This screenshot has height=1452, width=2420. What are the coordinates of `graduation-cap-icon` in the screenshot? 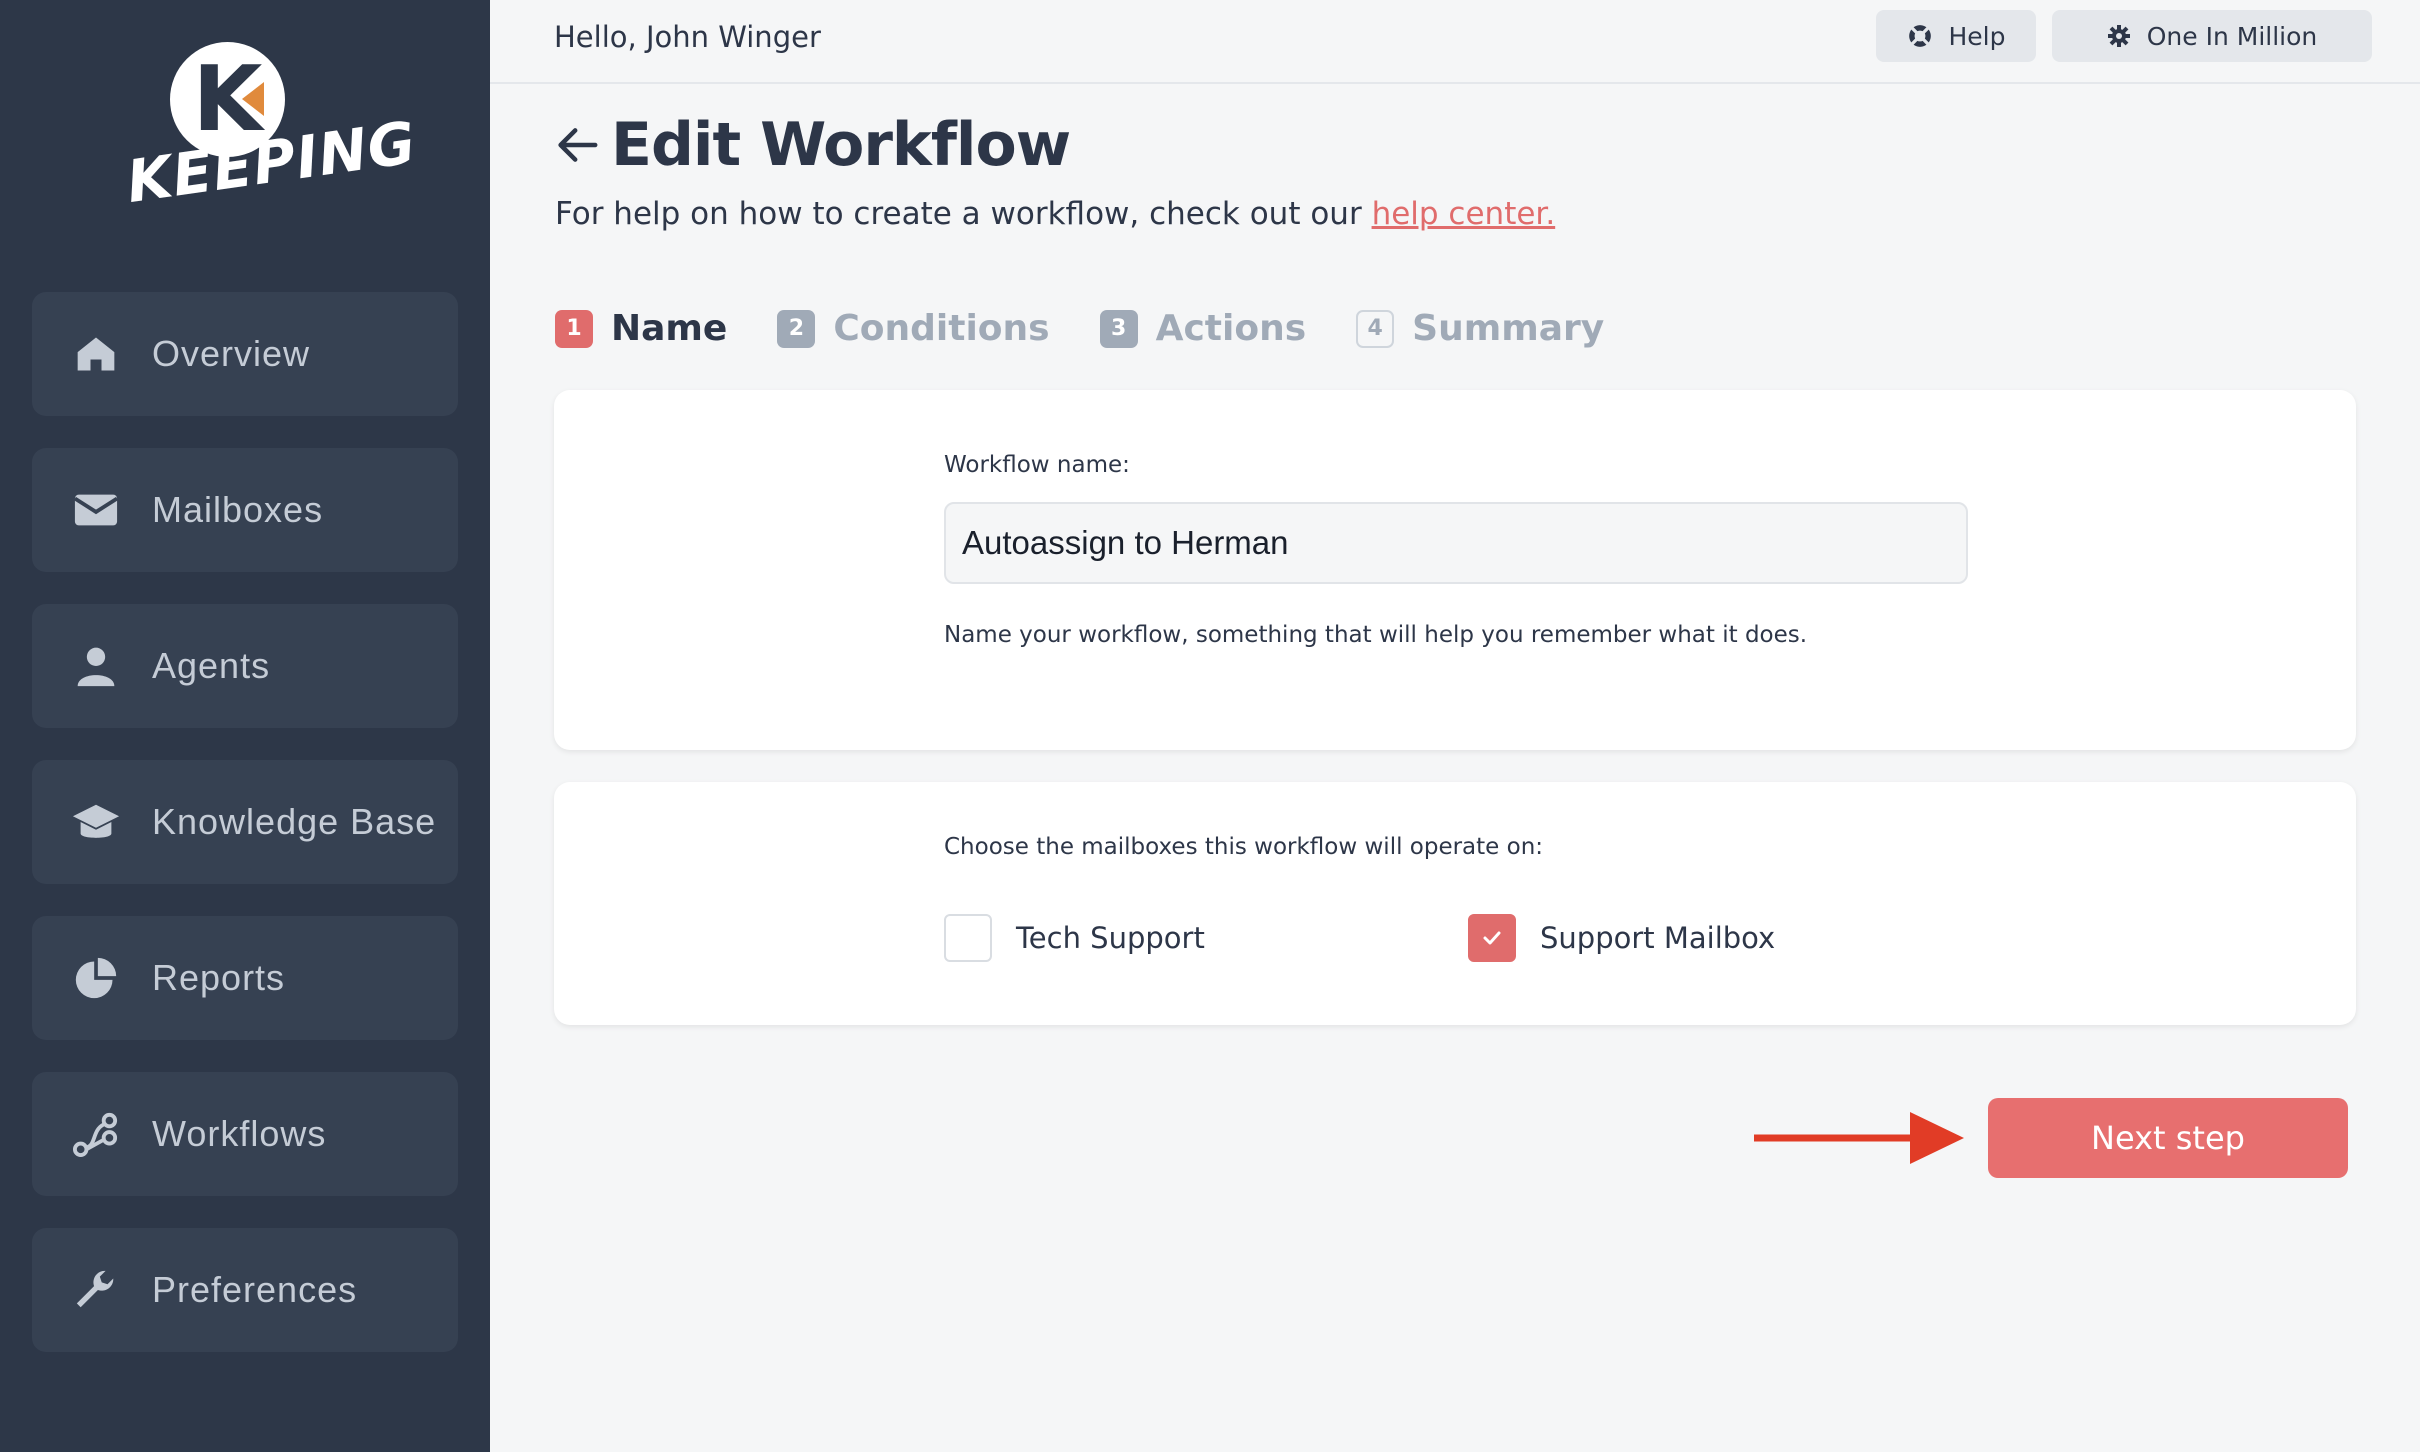 It's located at (96, 822).